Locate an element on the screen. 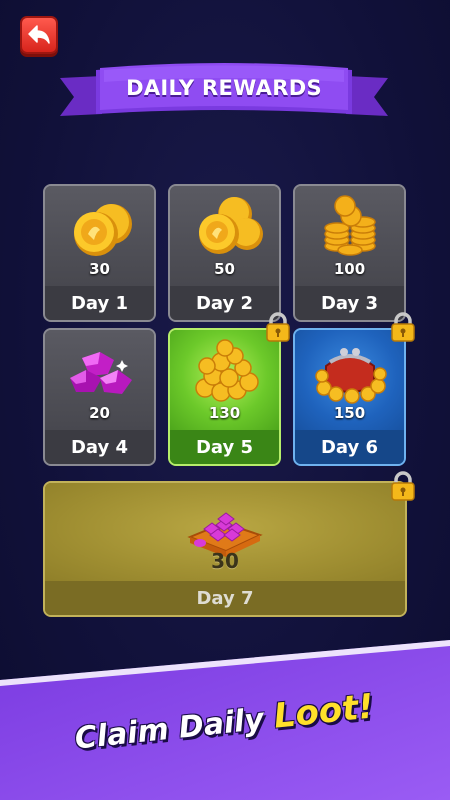  day-label: Day 5 is located at coordinates (224, 447).